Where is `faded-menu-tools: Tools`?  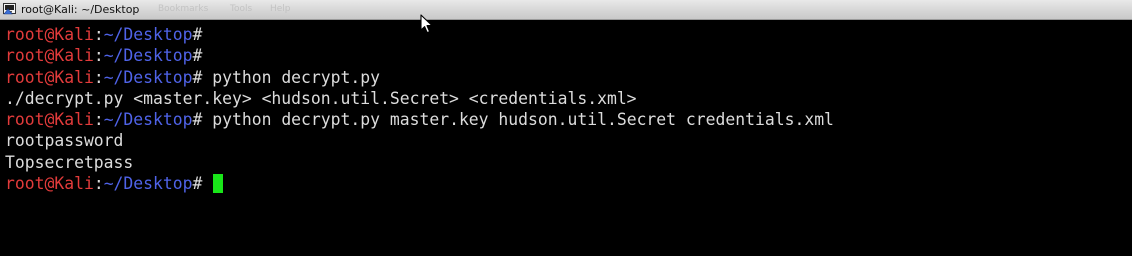
faded-menu-tools: Tools is located at coordinates (241, 9).